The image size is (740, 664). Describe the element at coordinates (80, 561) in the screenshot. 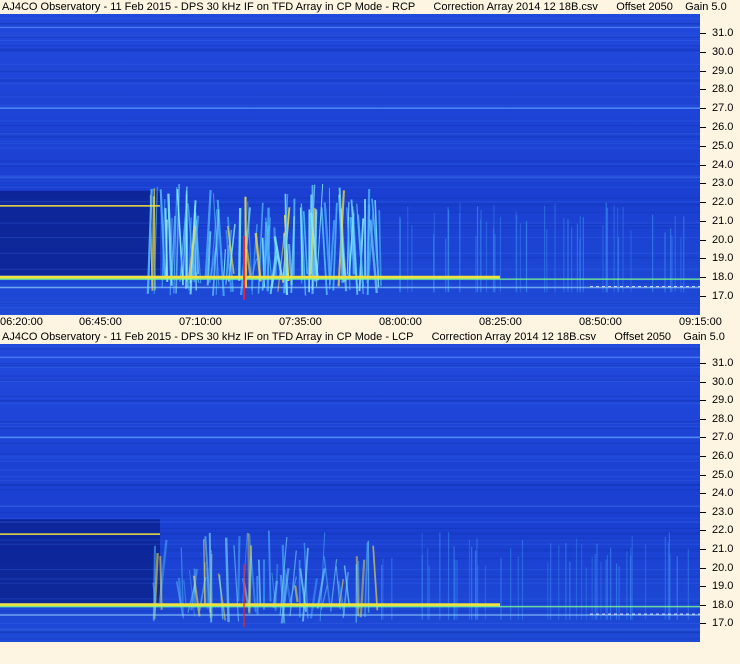

I see `quiet-region` at that location.